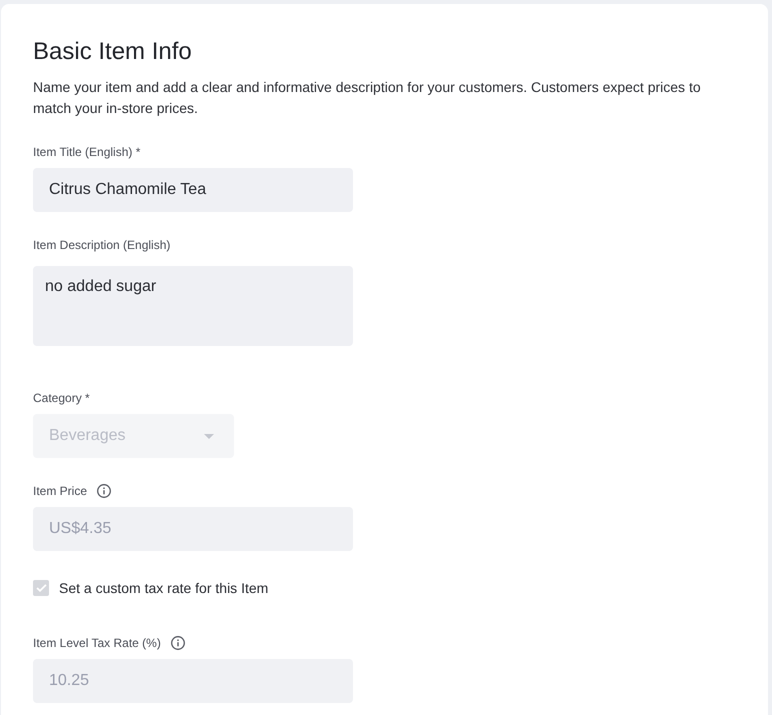 This screenshot has height=715, width=772. Describe the element at coordinates (61, 398) in the screenshot. I see `field-label: Category *` at that location.